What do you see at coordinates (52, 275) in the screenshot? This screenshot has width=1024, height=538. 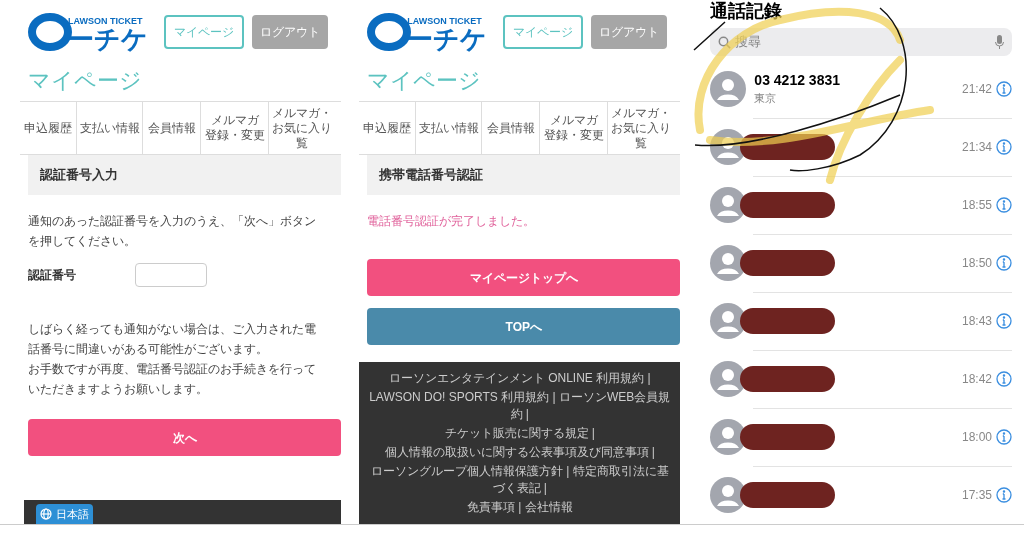 I see `field-label: 認証番号` at bounding box center [52, 275].